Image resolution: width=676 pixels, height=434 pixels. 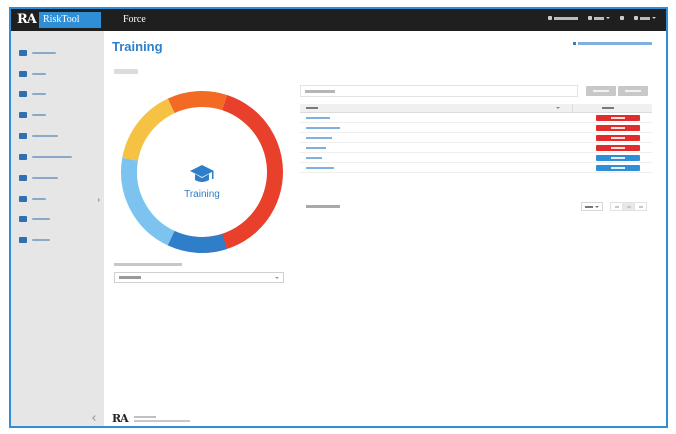 I want to click on collapse-sidebar-icon, so click(x=95, y=418).